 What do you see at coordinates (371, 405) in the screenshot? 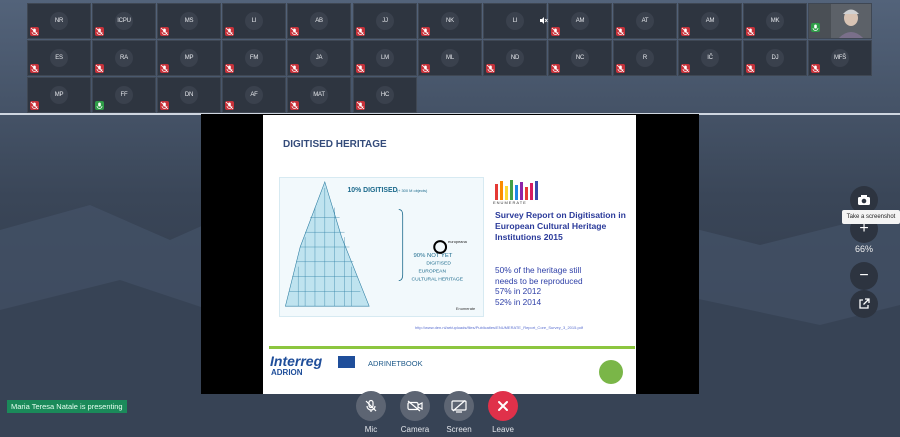
I see `mic-off-icon` at bounding box center [371, 405].